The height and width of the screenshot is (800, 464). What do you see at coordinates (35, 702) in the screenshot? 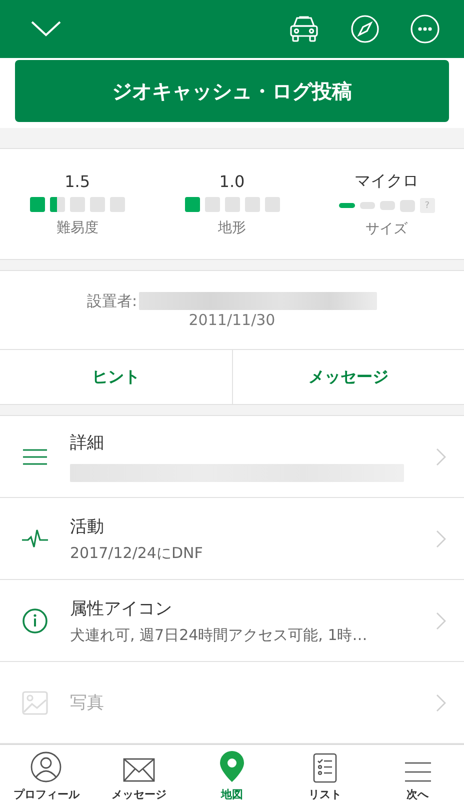
I see `image-icon` at bounding box center [35, 702].